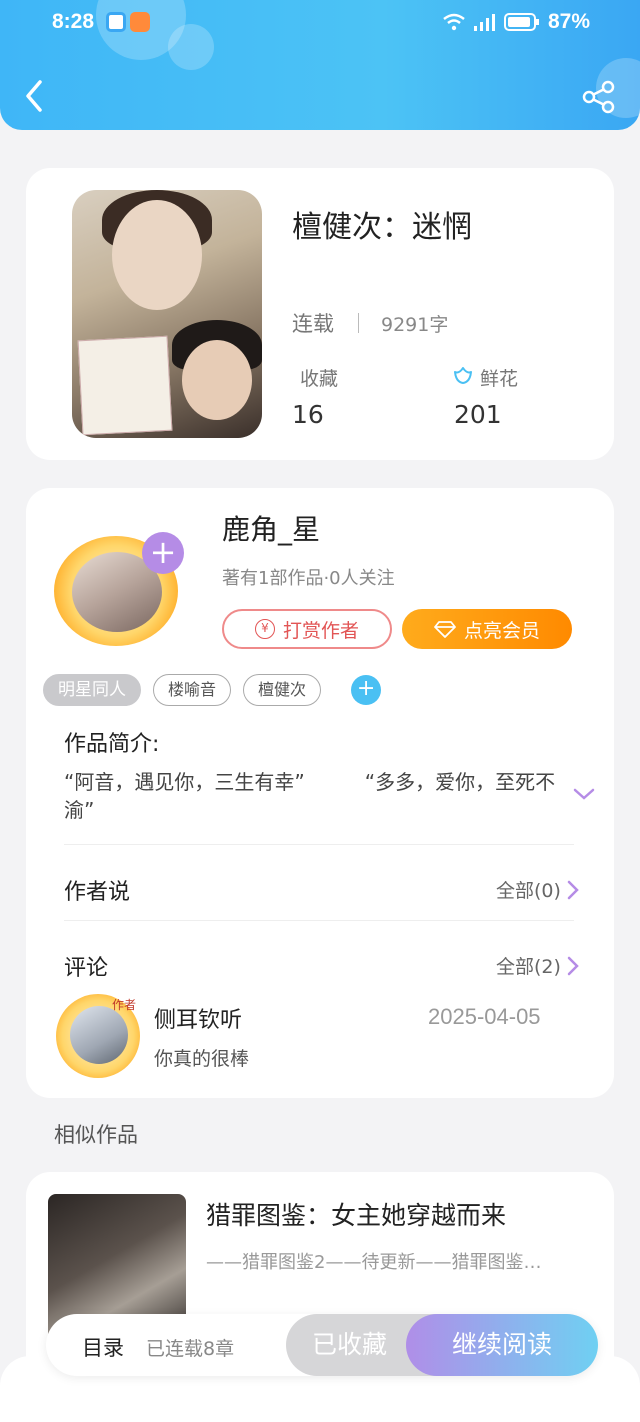 The image size is (640, 1422). Describe the element at coordinates (445, 629) in the screenshot. I see `diamond-icon` at that location.